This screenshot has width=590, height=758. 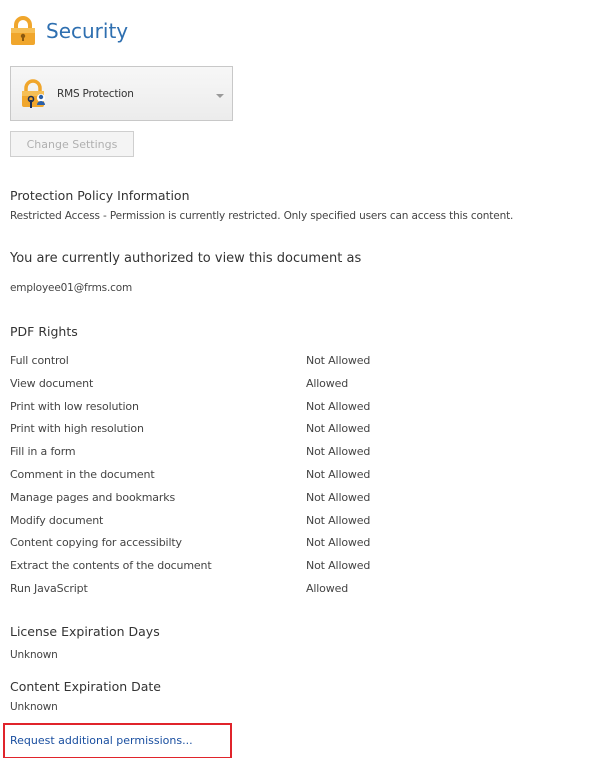 What do you see at coordinates (23, 31) in the screenshot?
I see `lock-icon` at bounding box center [23, 31].